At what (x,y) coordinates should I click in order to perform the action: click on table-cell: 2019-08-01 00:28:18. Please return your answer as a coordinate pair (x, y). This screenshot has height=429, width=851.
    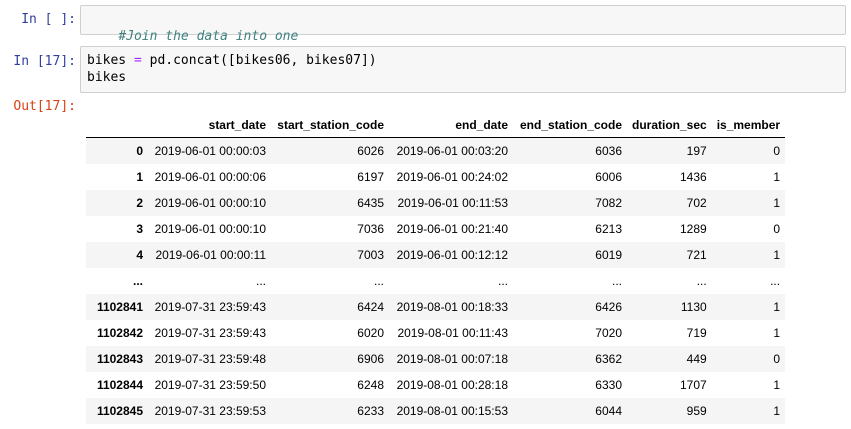
    Looking at the image, I should click on (452, 385).